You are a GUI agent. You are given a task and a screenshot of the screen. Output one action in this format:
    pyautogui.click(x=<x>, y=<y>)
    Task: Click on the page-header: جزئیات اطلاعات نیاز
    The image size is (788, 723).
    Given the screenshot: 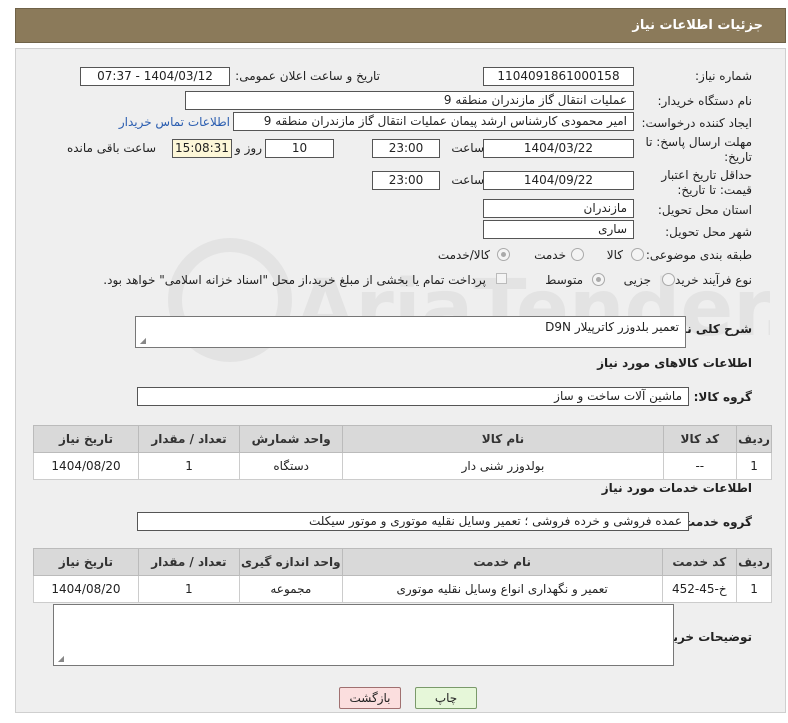 What is the action you would take?
    pyautogui.click(x=400, y=25)
    